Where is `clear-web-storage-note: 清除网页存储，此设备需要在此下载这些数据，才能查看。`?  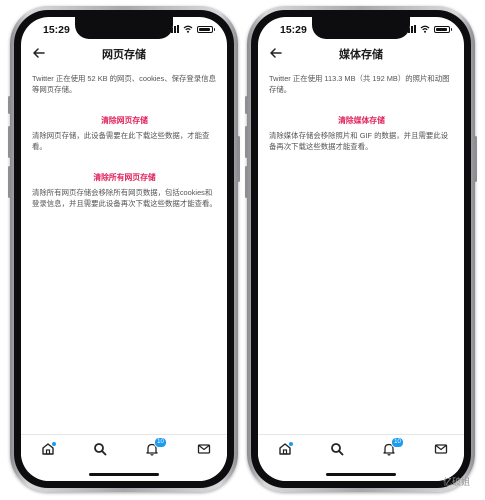 clear-web-storage-note: 清除网页存储，此设备需要在此下载这些数据，才能查看。 is located at coordinates (121, 141).